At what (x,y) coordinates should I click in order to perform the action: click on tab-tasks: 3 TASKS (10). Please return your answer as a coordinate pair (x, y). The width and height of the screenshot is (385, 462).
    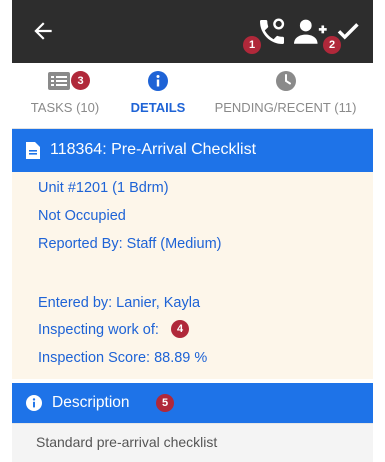
    Looking at the image, I should click on (65, 96).